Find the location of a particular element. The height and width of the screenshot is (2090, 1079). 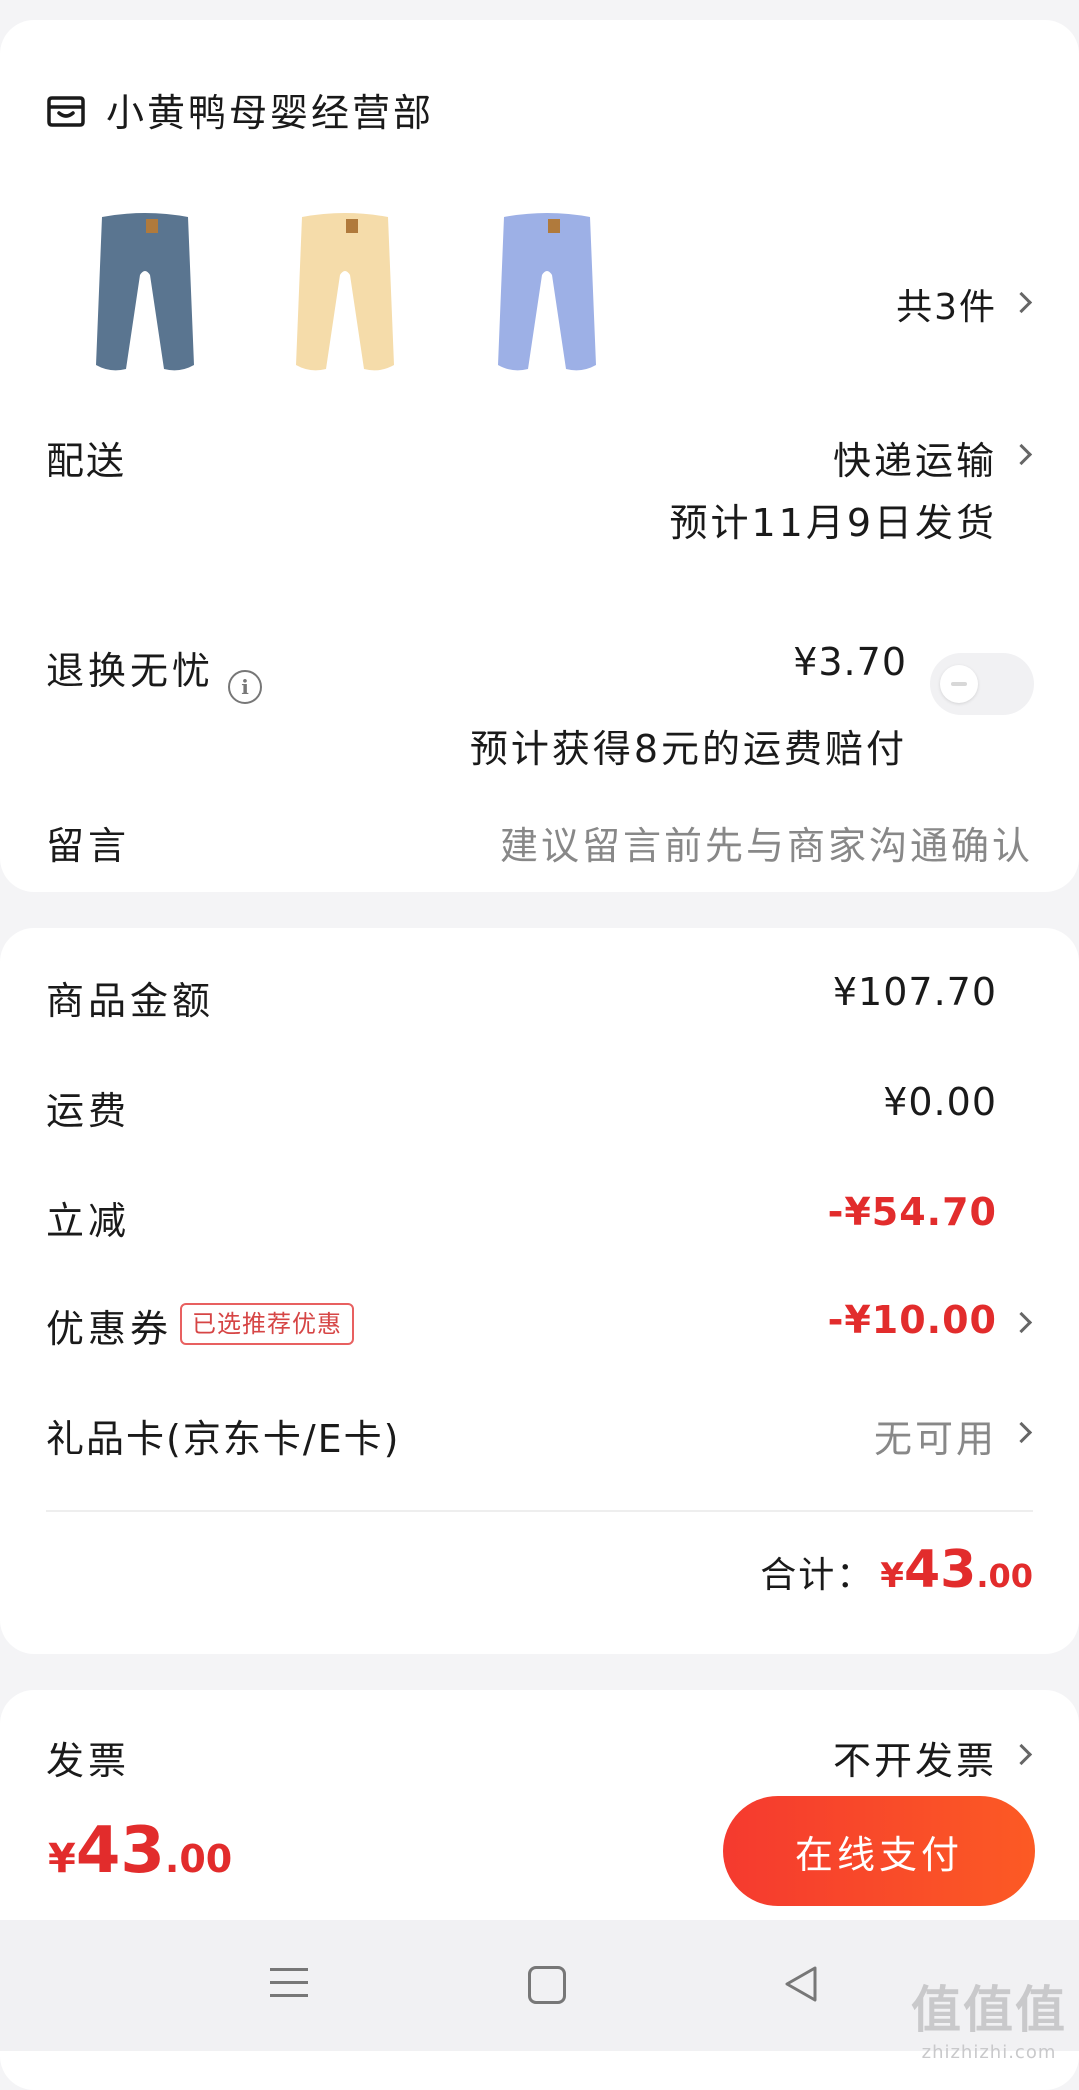

return-insurance-label: 退换无忧 is located at coordinates (130, 671).